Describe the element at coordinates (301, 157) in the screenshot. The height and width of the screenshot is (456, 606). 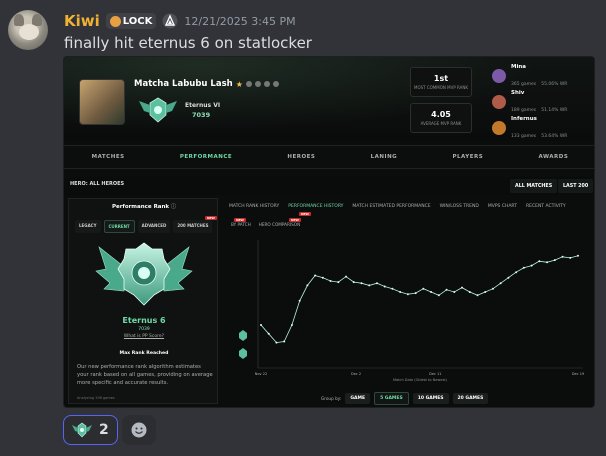
I see `nav-heroes: HEROES` at that location.